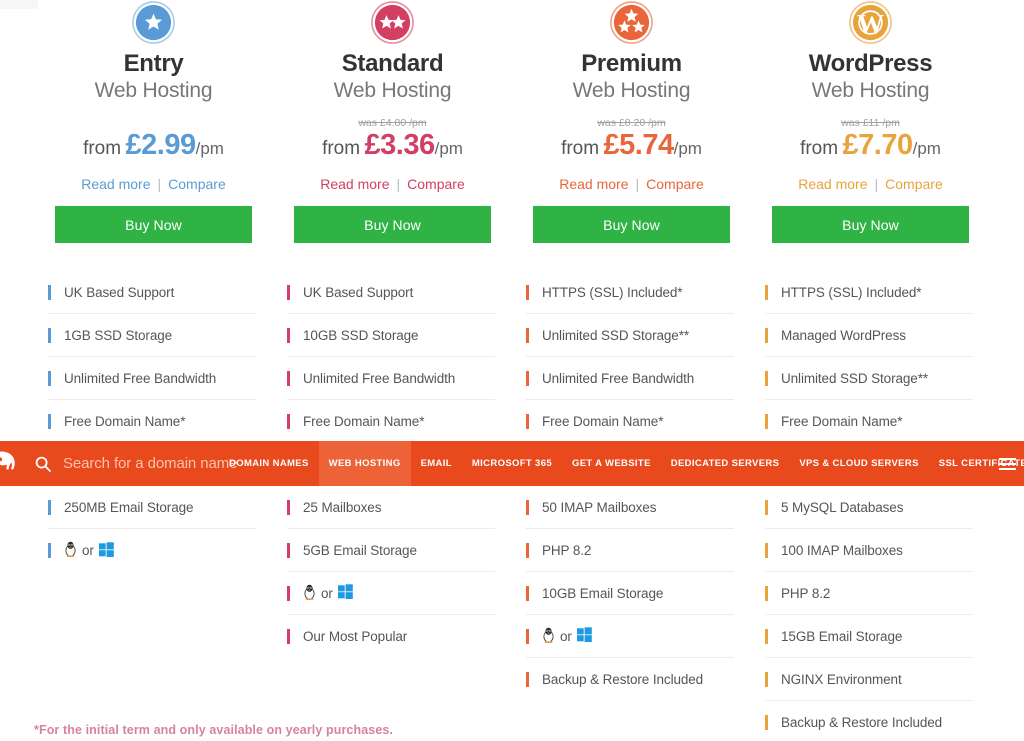  Describe the element at coordinates (870, 140) in the screenshot. I see `plan-price-block: was £11 /pm from £7.70/pm` at that location.